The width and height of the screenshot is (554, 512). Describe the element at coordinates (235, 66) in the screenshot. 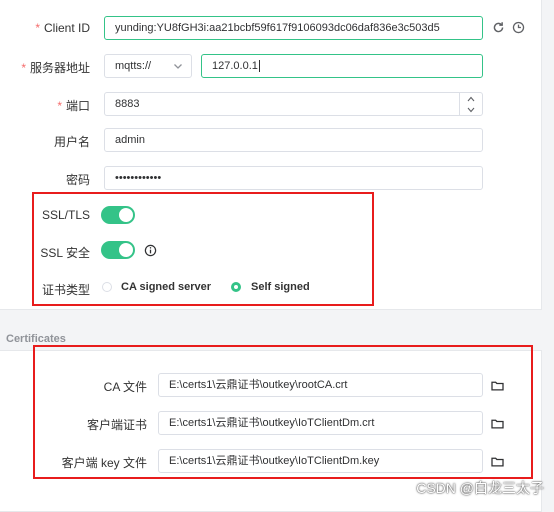

I see `host-value: 127.0.0.1` at that location.